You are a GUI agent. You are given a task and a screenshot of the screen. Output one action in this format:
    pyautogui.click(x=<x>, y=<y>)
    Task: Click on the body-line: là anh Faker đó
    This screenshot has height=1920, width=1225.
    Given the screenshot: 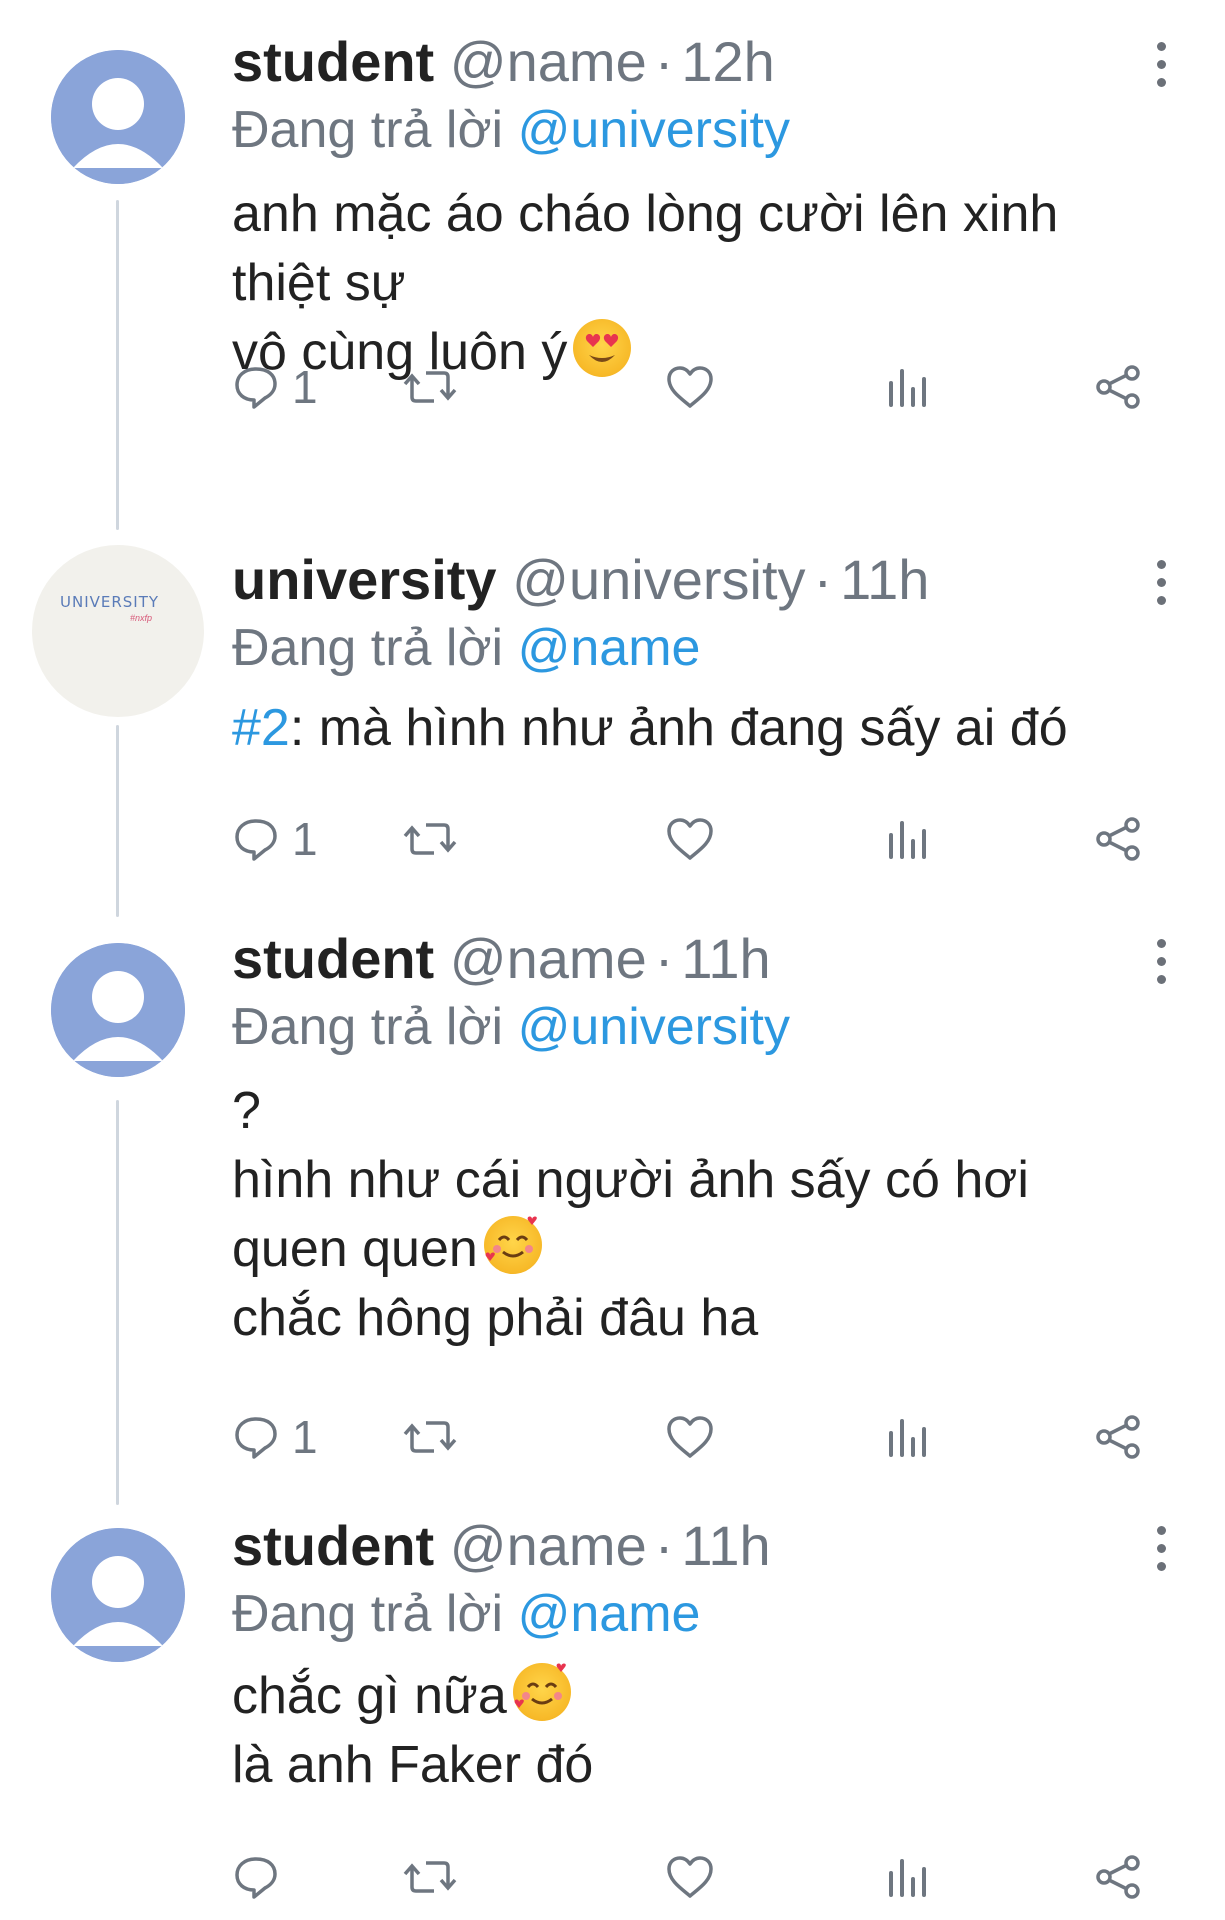 What is the action you would take?
    pyautogui.click(x=413, y=1765)
    